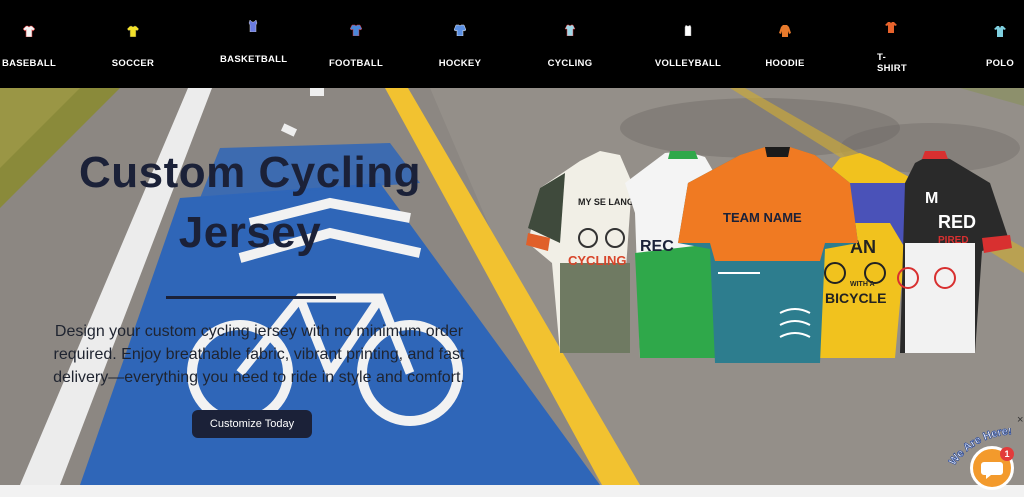 Image resolution: width=1024 pixels, height=497 pixels. Describe the element at coordinates (891, 27) in the screenshot. I see `tshirt-icon` at that location.